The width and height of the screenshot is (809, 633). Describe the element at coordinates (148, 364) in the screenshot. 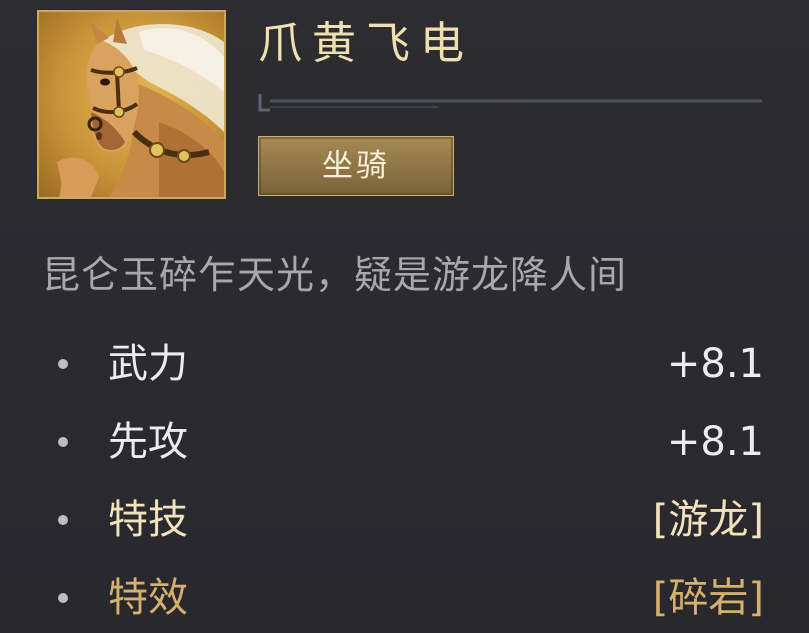

I see `stat-label: 武力` at that location.